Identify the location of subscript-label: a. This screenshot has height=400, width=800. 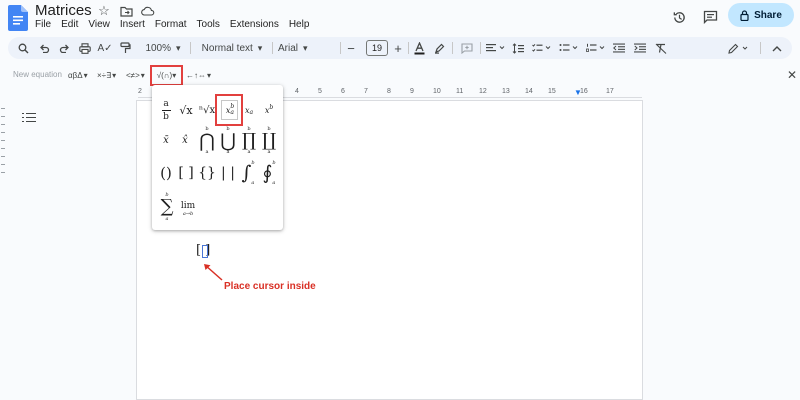
(251, 112).